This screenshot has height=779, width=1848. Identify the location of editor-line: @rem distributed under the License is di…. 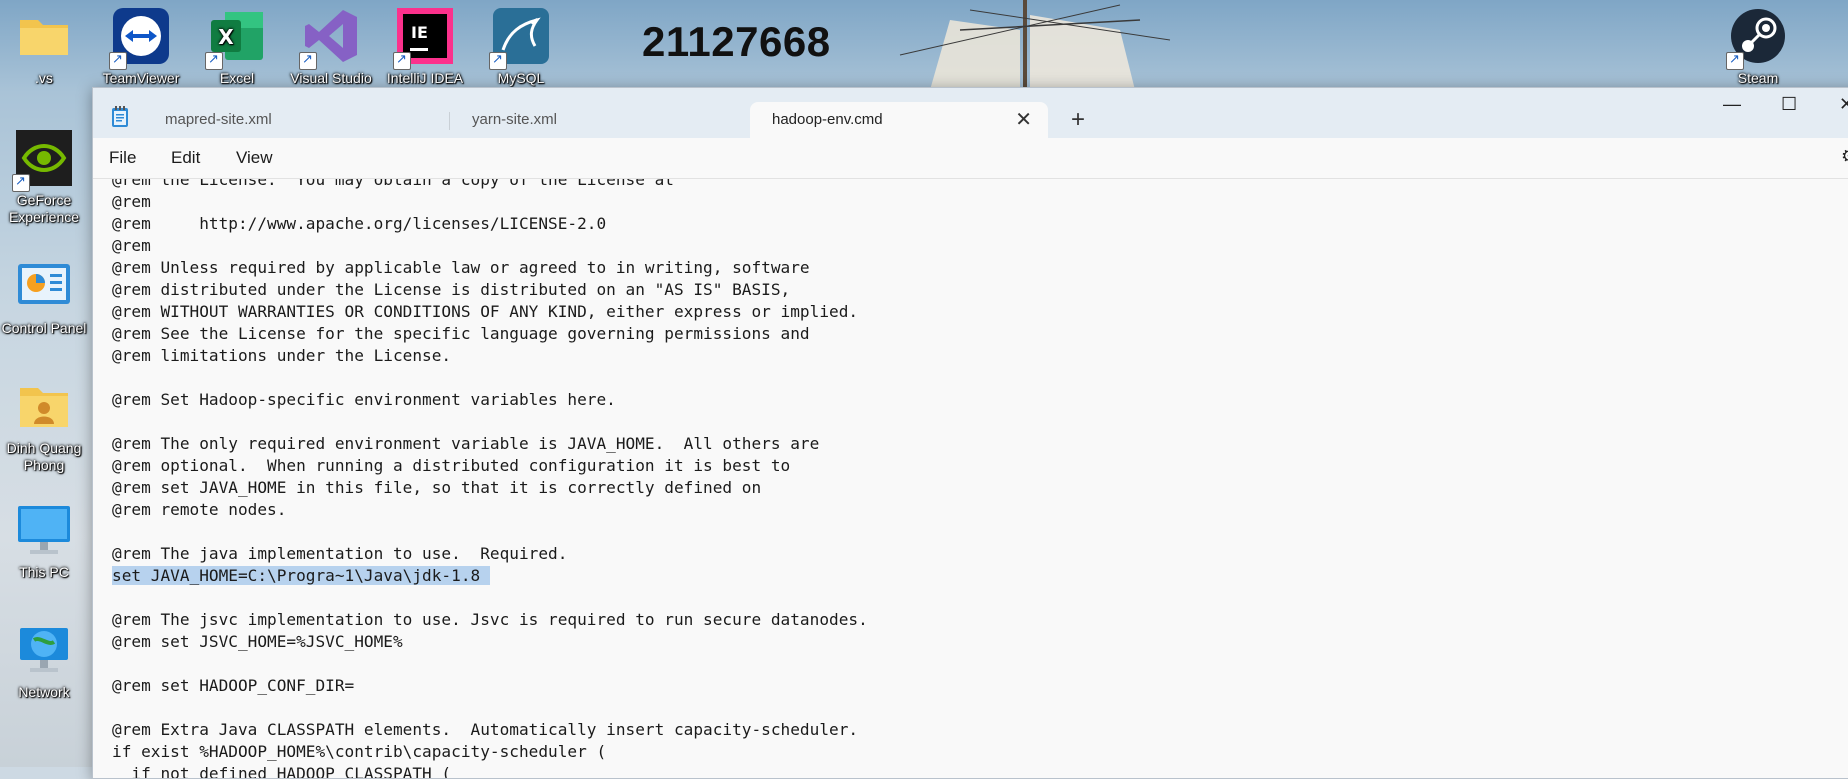
(490, 290).